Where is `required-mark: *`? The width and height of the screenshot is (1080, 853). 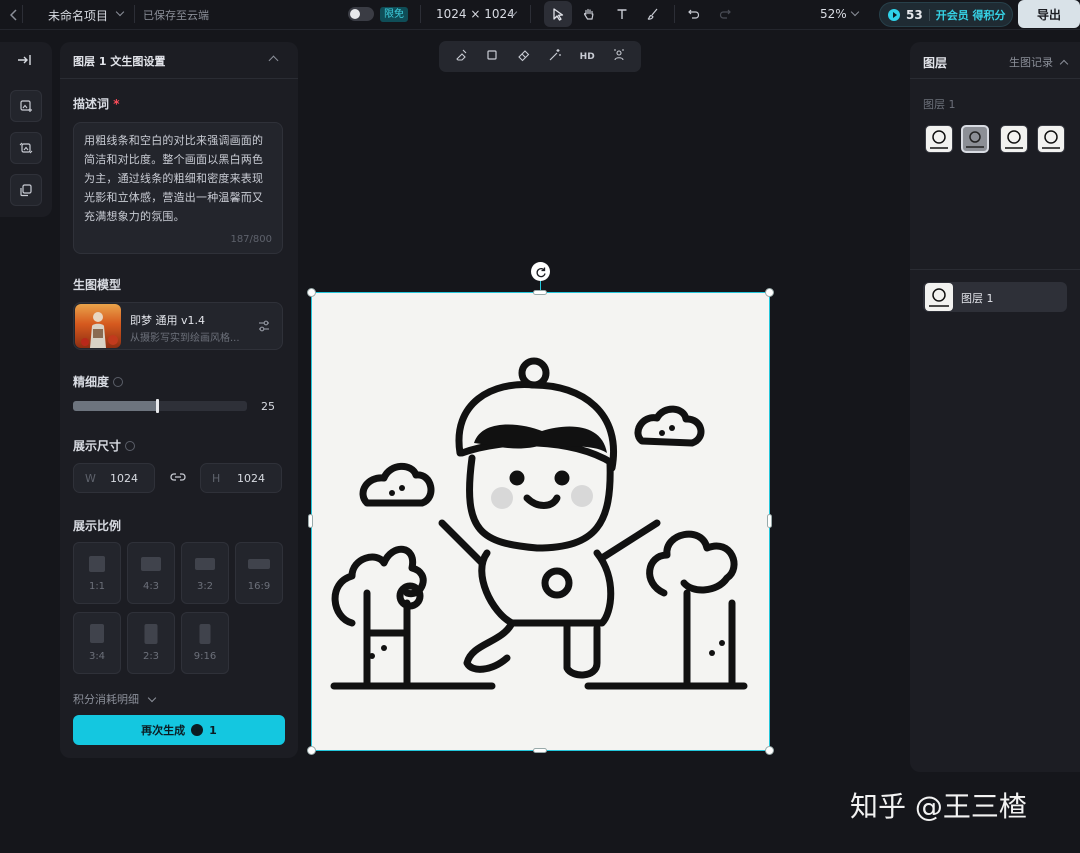 required-mark: * is located at coordinates (116, 104).